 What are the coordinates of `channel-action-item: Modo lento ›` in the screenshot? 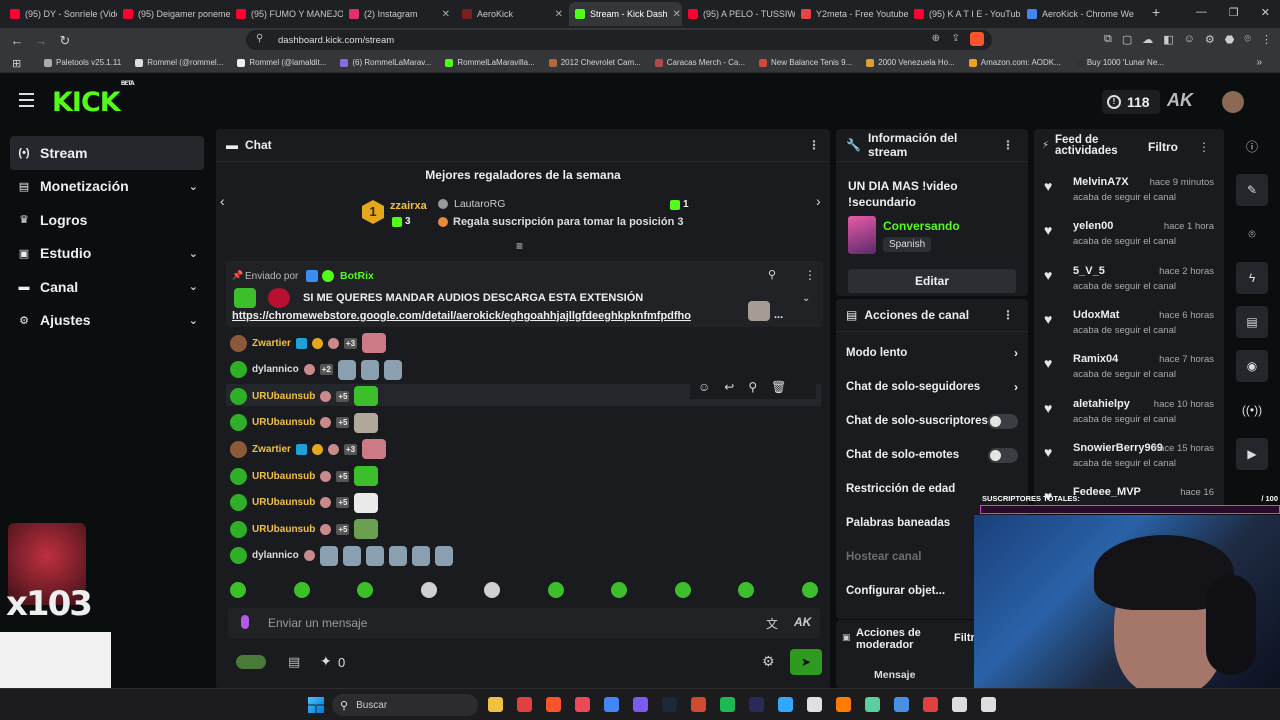 It's located at (932, 353).